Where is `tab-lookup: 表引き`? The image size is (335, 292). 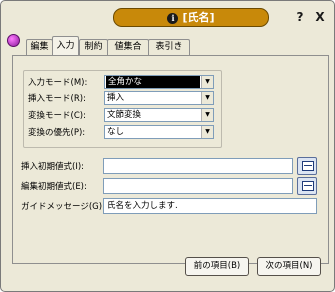
tab-lookup: 表引き is located at coordinates (169, 47).